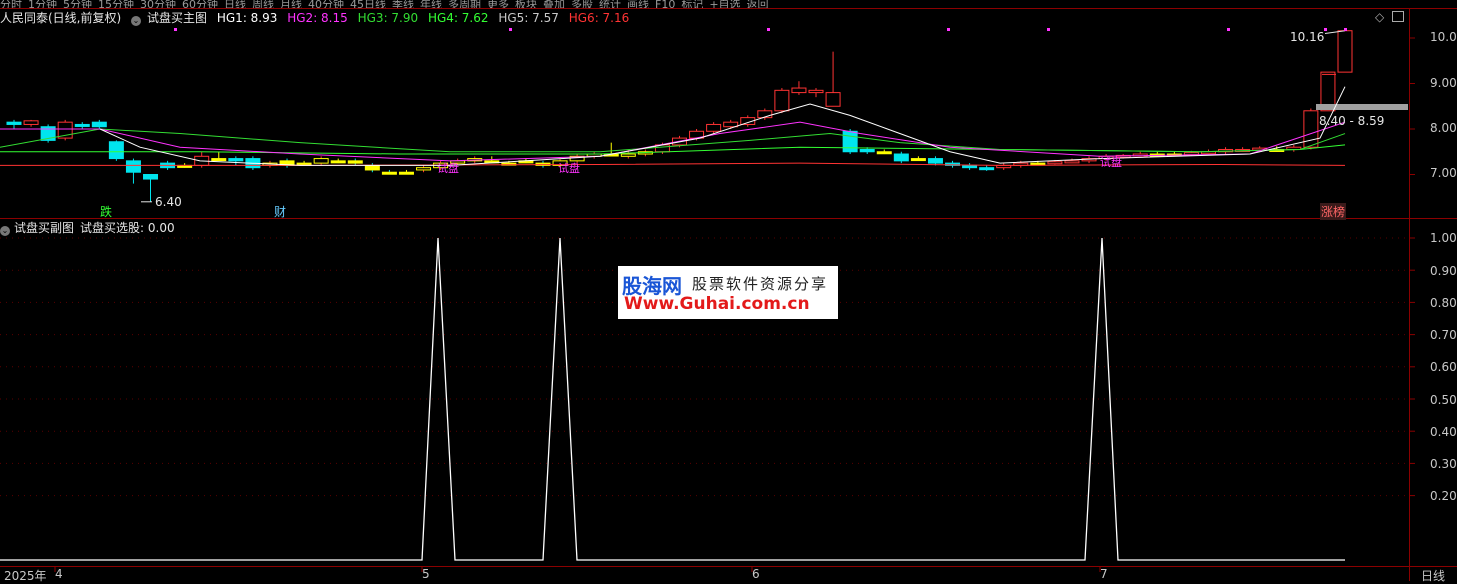 The height and width of the screenshot is (584, 1457). What do you see at coordinates (59, 574) in the screenshot?
I see `date-axis-month-4: 4` at bounding box center [59, 574].